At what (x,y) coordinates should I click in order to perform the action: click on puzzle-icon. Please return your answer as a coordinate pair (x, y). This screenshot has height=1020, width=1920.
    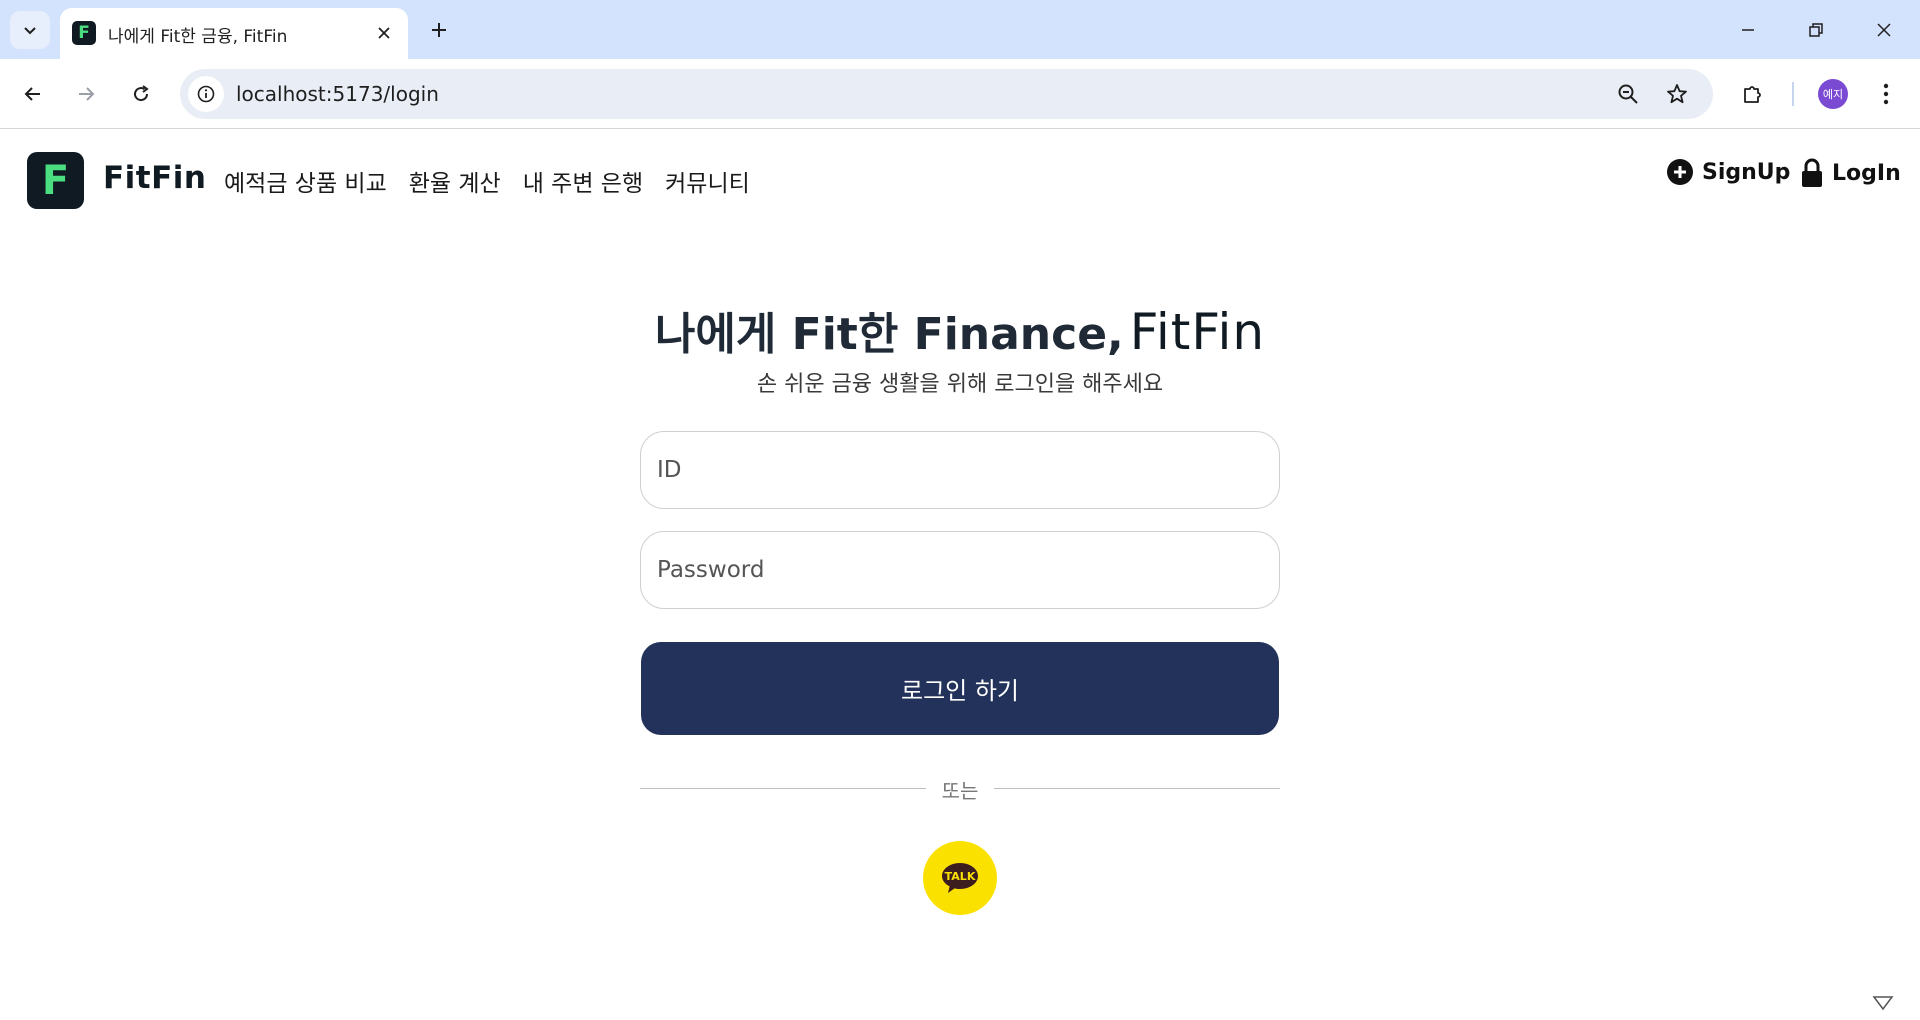
    Looking at the image, I should click on (1752, 94).